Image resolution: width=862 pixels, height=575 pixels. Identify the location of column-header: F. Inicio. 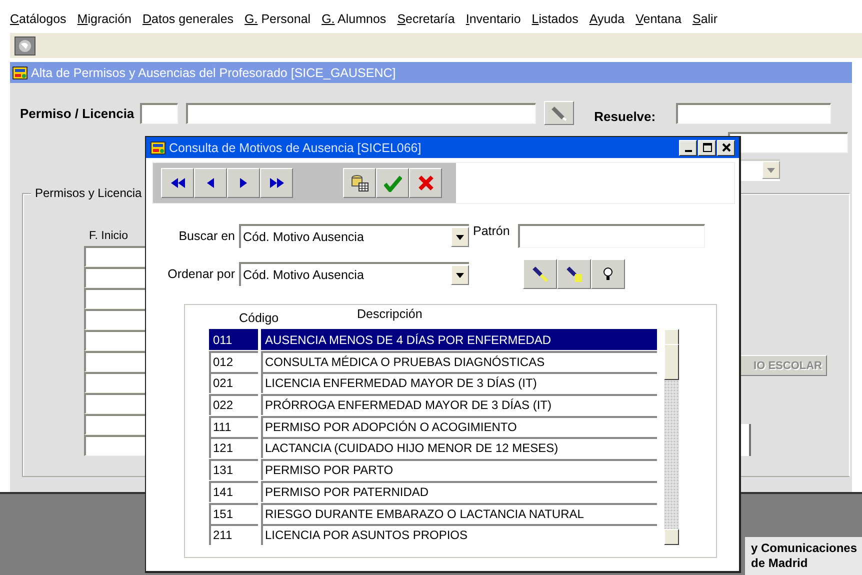
(109, 237).